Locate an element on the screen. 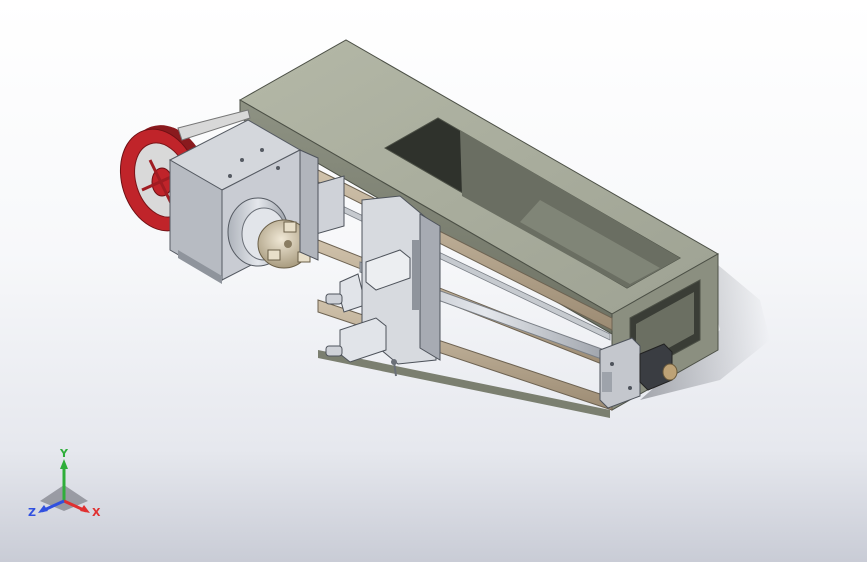 The width and height of the screenshot is (867, 562). carriage-block-top is located at coordinates (330, 205).